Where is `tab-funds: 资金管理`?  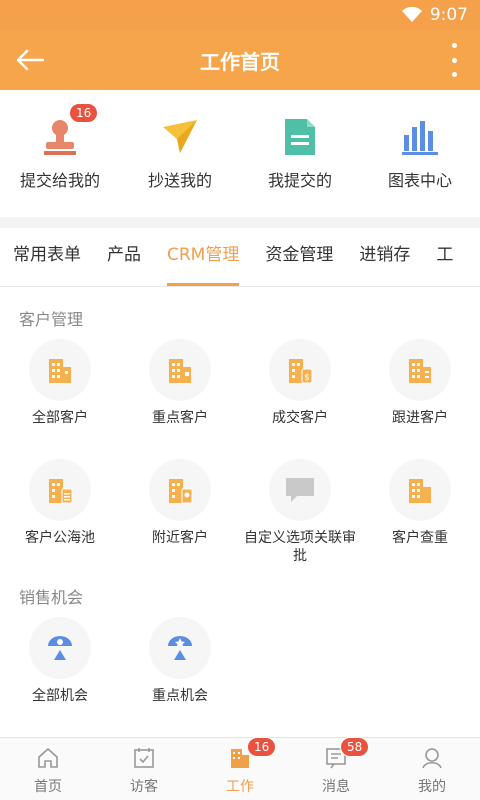 tab-funds: 资金管理 is located at coordinates (299, 257).